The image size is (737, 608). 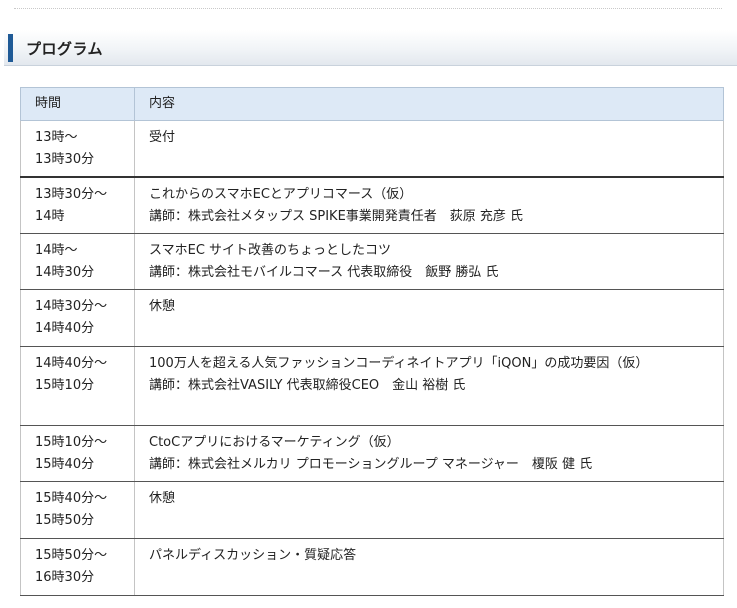 What do you see at coordinates (429, 149) in the screenshot?
I see `content-cell: 受付` at bounding box center [429, 149].